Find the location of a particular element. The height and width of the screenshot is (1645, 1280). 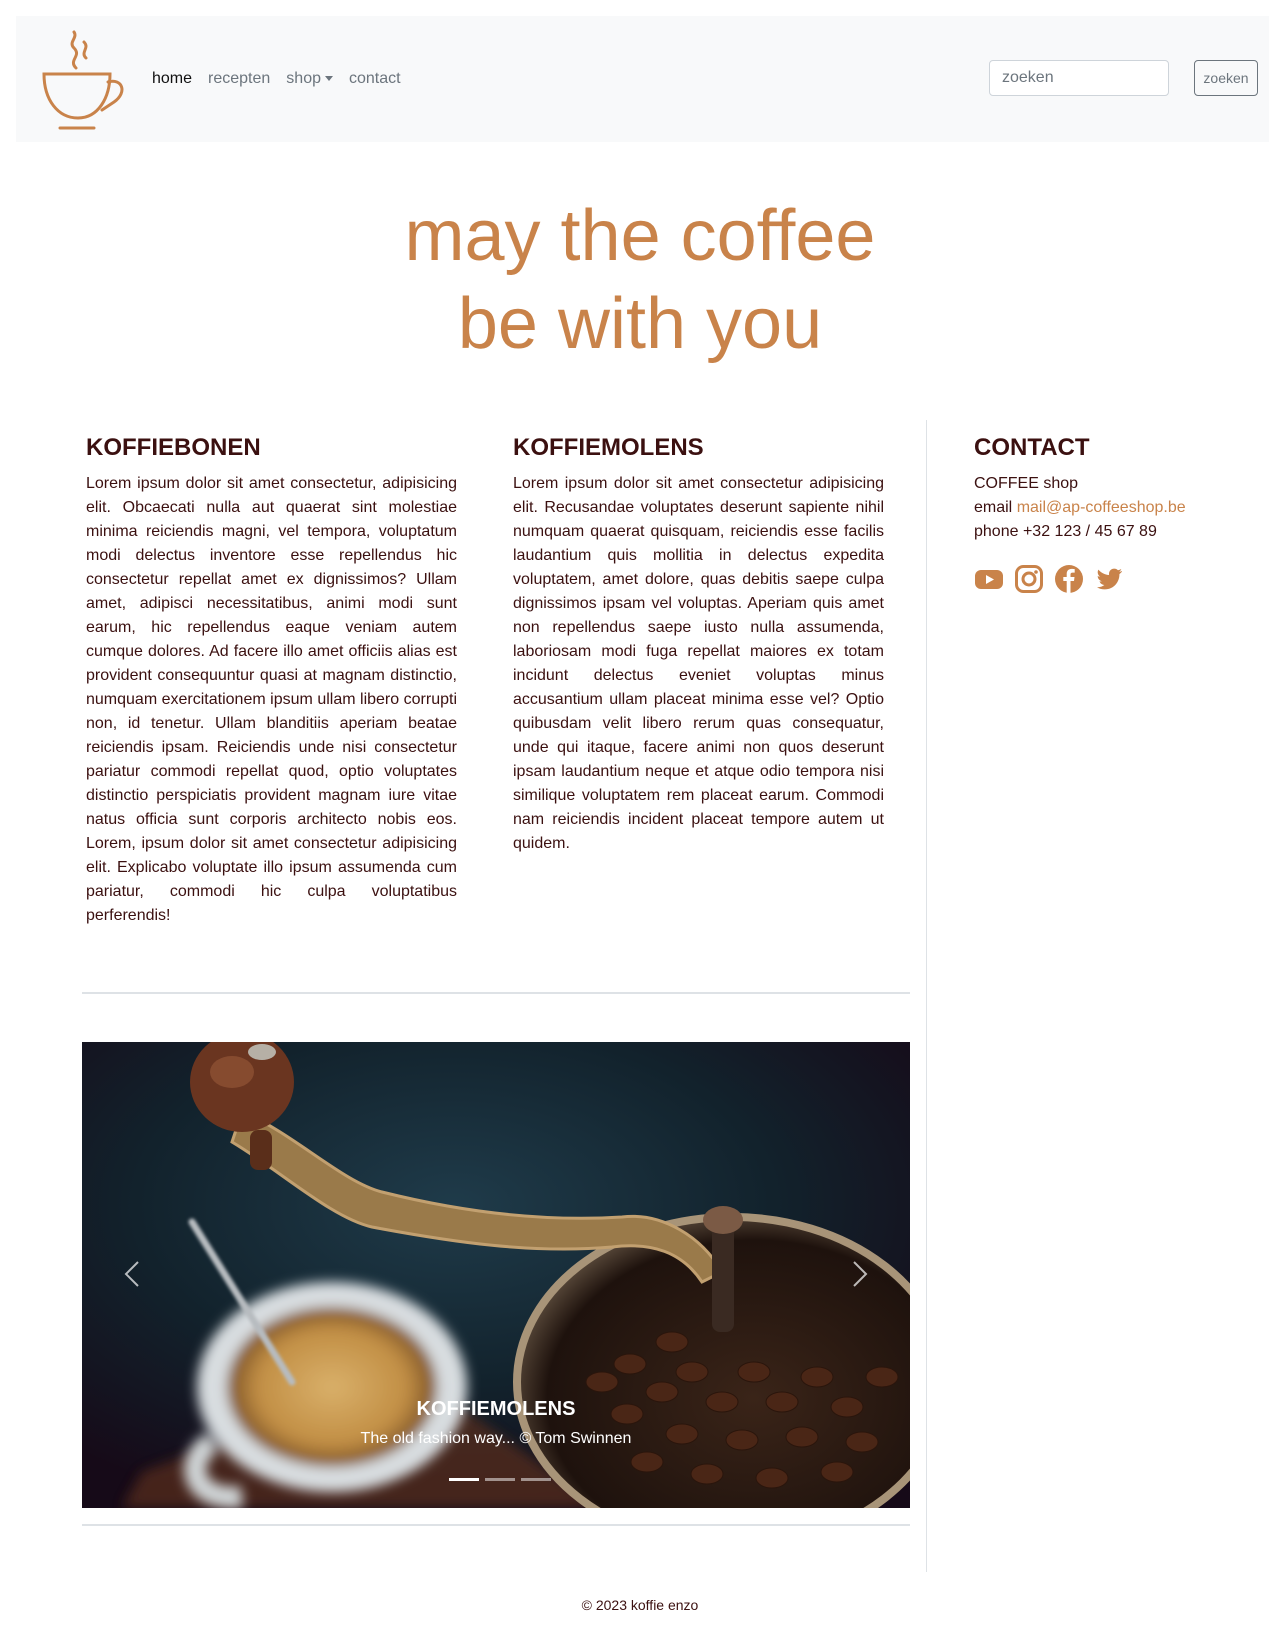

footer-copyright: © 2023 koffie enzo is located at coordinates (640, 1605).